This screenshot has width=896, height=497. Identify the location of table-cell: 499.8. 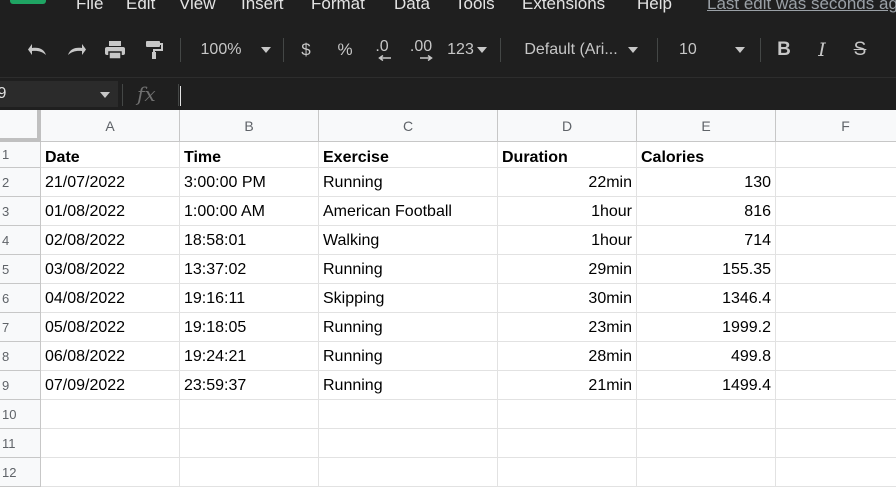
(706, 356).